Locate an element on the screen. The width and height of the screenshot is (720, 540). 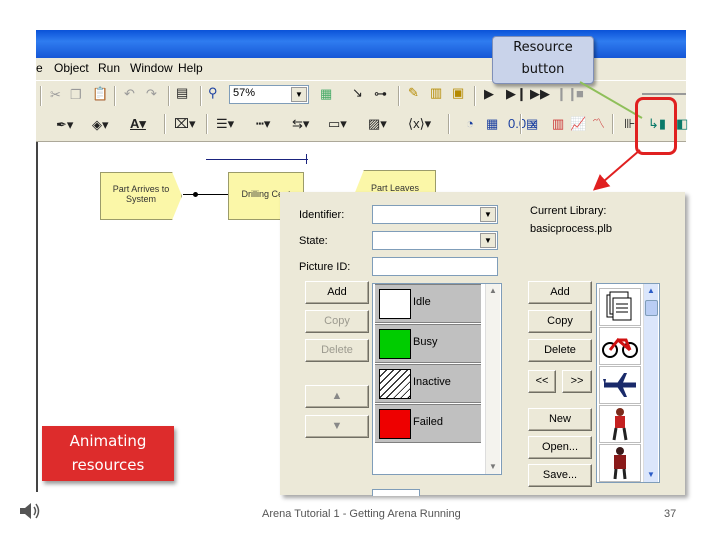
library-file-name: basicprocess.plb is located at coordinates (571, 229).